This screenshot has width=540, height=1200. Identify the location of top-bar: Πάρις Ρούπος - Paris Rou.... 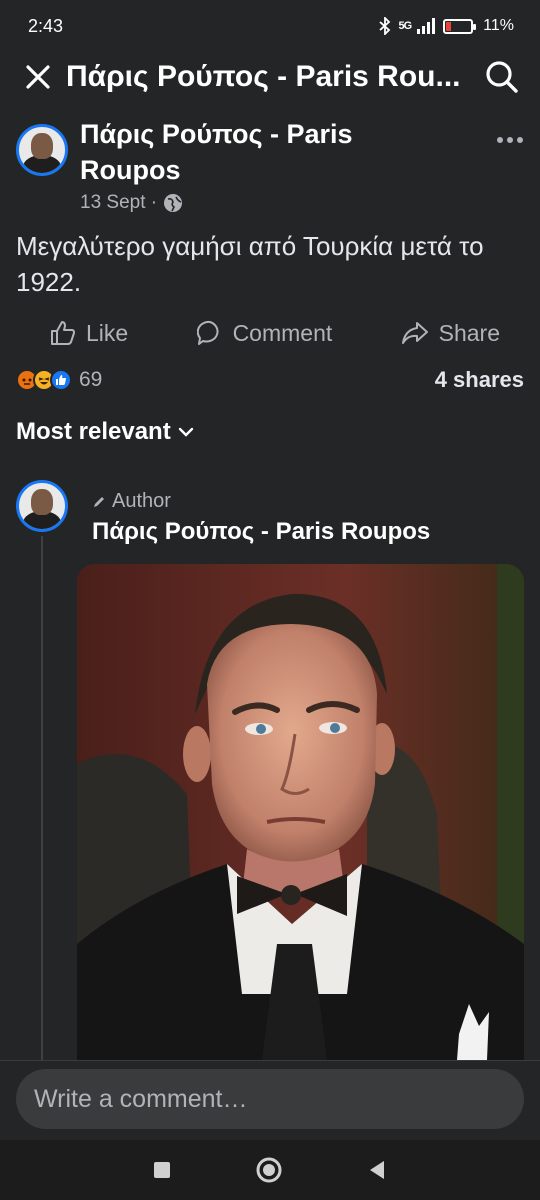
(270, 77).